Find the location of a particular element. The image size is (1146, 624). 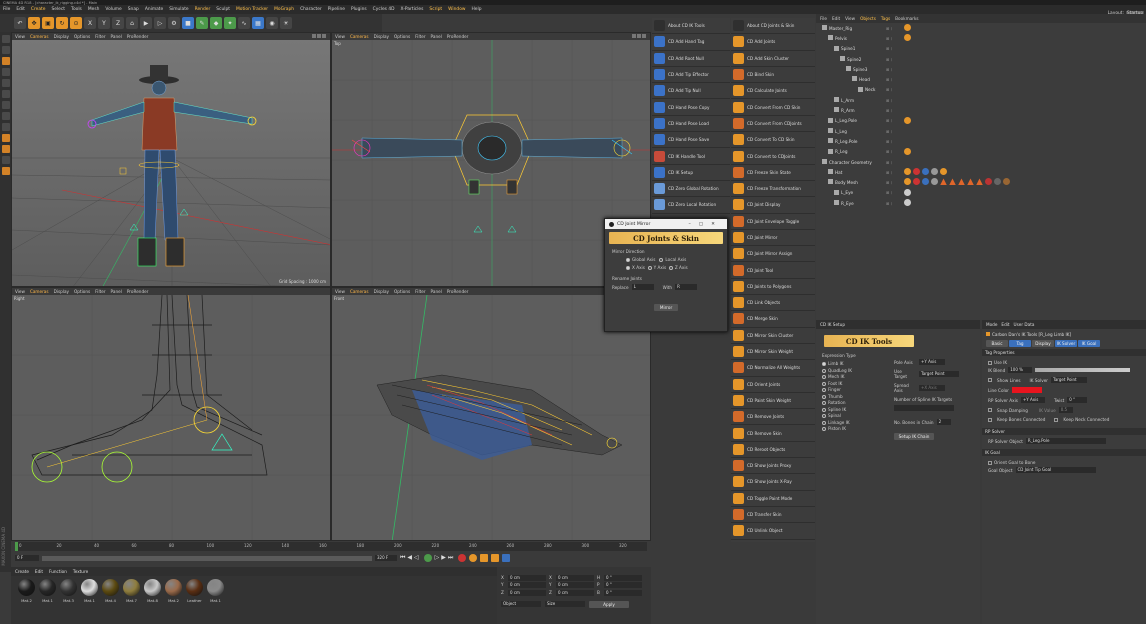

autokey-icon is located at coordinates (473, 558).